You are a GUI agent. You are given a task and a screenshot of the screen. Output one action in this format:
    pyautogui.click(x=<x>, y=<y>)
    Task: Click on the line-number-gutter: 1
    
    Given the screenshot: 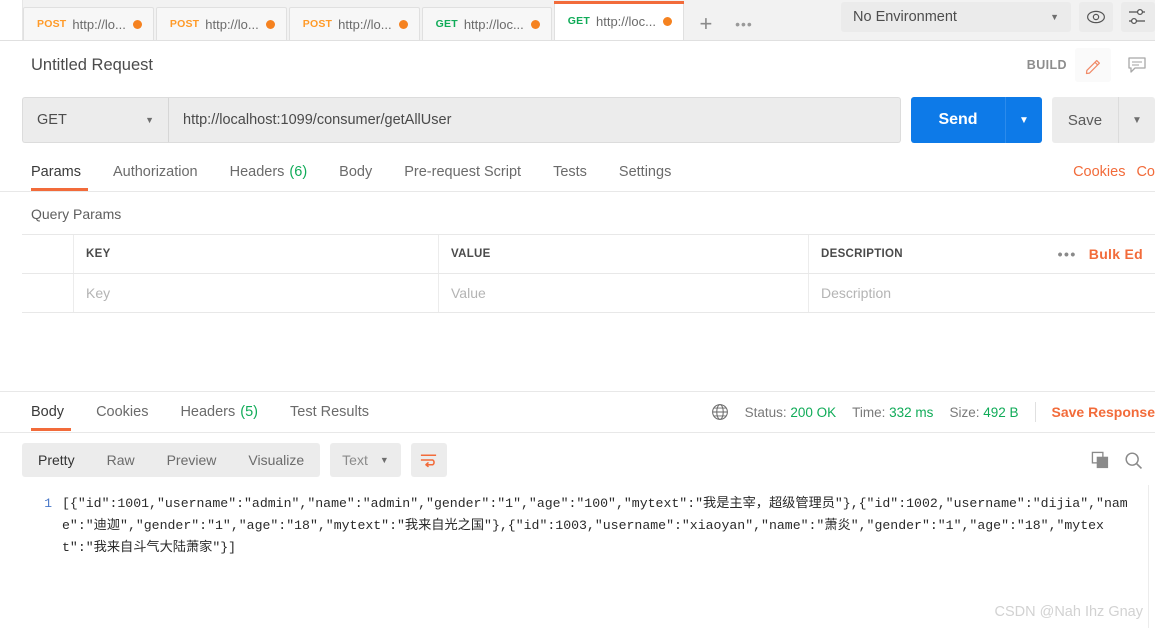 What is the action you would take?
    pyautogui.click(x=42, y=556)
    